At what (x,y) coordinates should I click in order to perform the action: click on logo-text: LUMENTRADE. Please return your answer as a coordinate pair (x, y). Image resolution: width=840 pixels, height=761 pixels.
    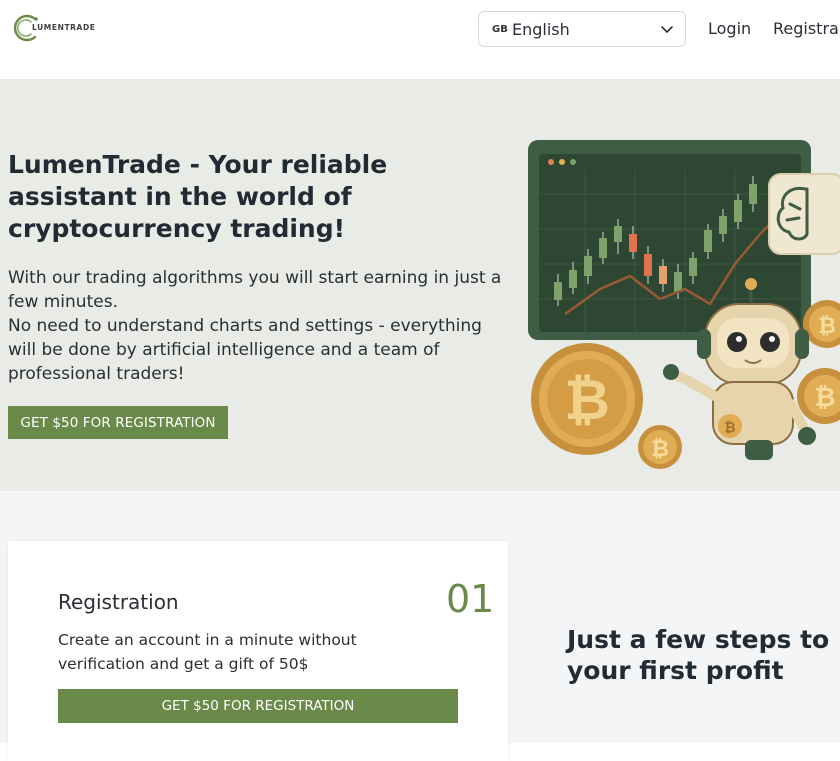
    Looking at the image, I should click on (64, 27).